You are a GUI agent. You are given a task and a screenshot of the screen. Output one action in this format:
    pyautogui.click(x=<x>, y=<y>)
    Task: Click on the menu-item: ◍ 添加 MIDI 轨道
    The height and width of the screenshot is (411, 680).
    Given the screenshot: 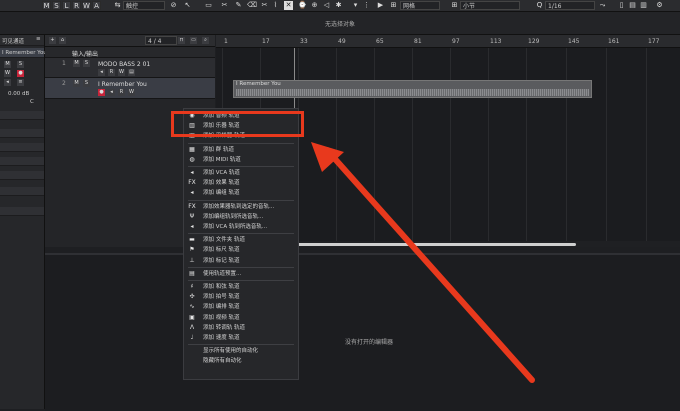 What is the action you would take?
    pyautogui.click(x=241, y=160)
    